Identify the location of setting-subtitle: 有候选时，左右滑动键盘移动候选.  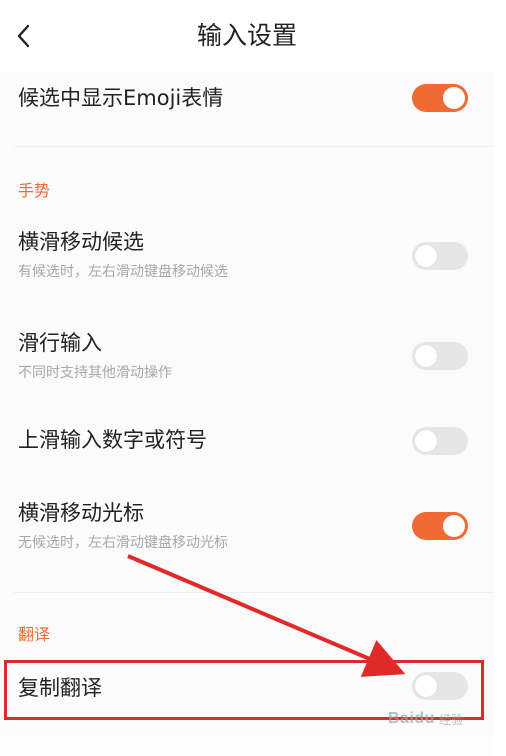
(123, 272).